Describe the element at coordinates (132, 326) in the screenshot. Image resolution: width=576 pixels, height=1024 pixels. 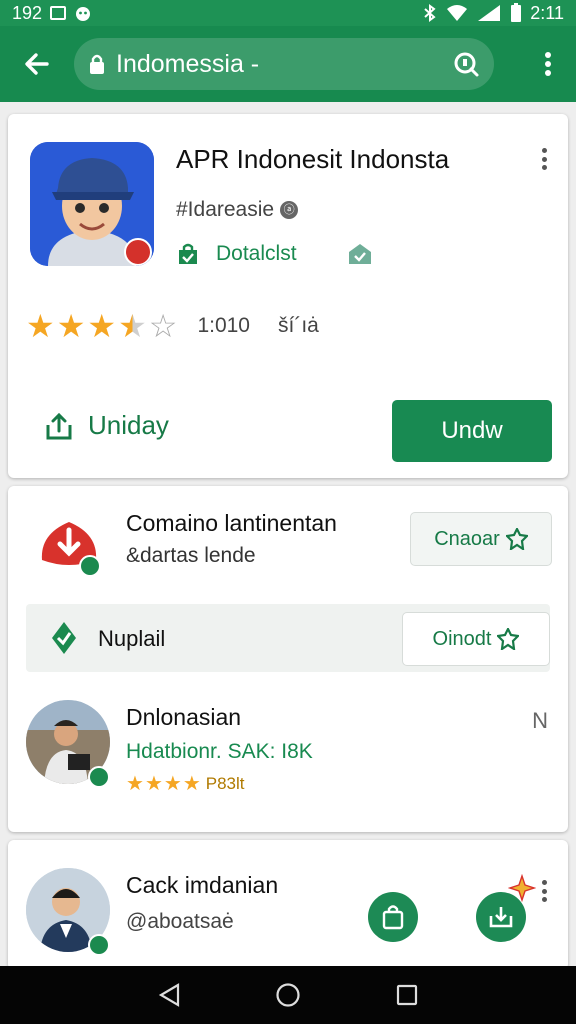
I see `half-star-icon: ★` at that location.